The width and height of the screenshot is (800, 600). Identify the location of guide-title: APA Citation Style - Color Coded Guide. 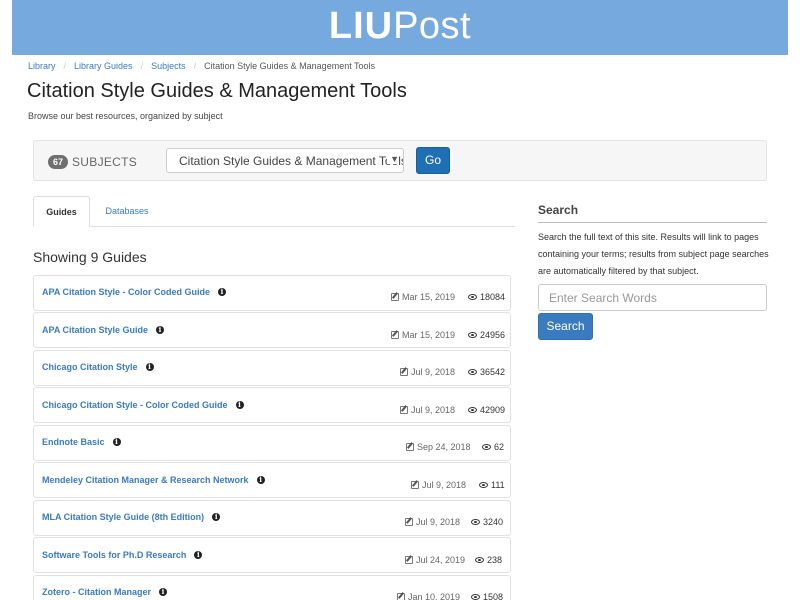
(126, 292).